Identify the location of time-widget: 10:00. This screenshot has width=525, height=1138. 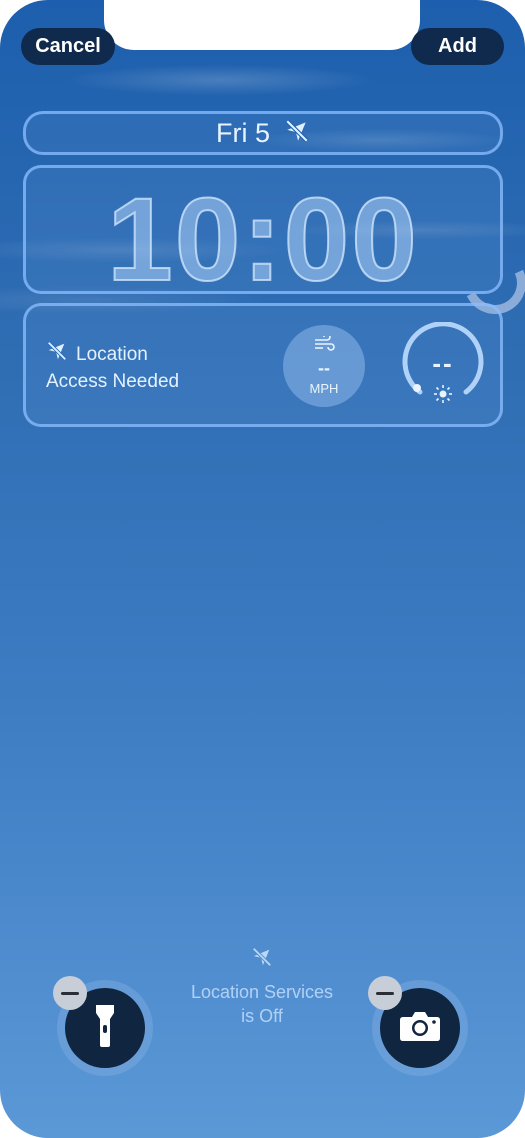
(263, 236).